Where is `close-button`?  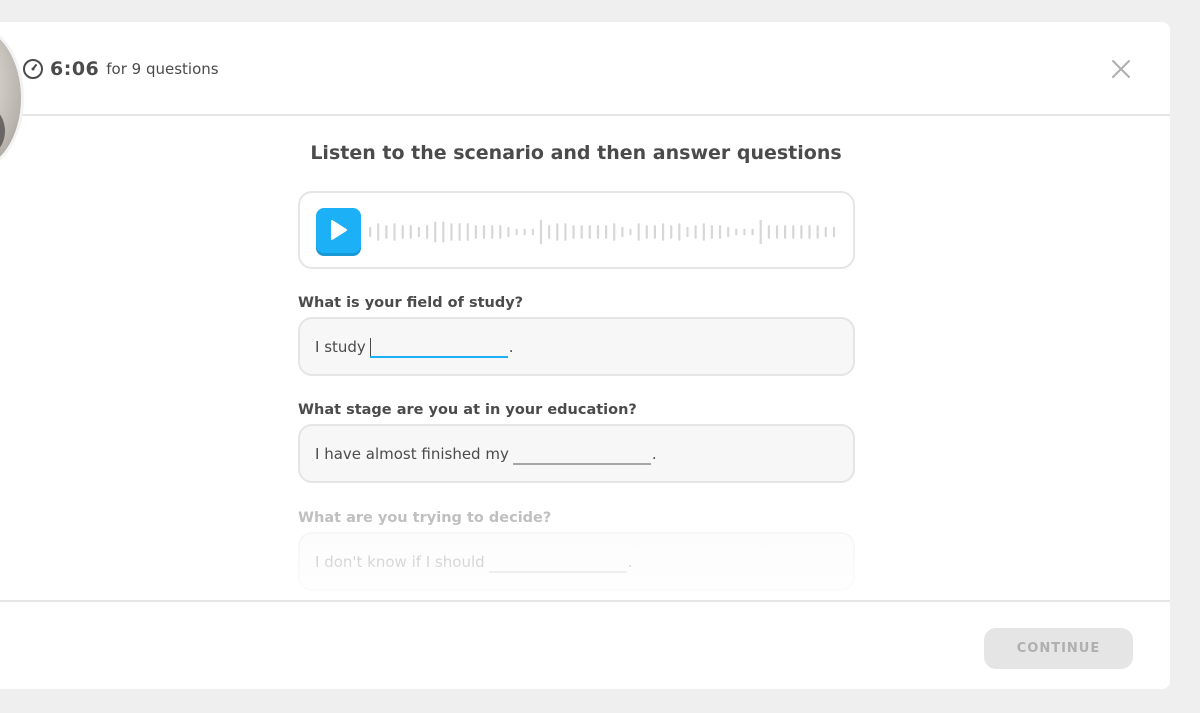 close-button is located at coordinates (1121, 69).